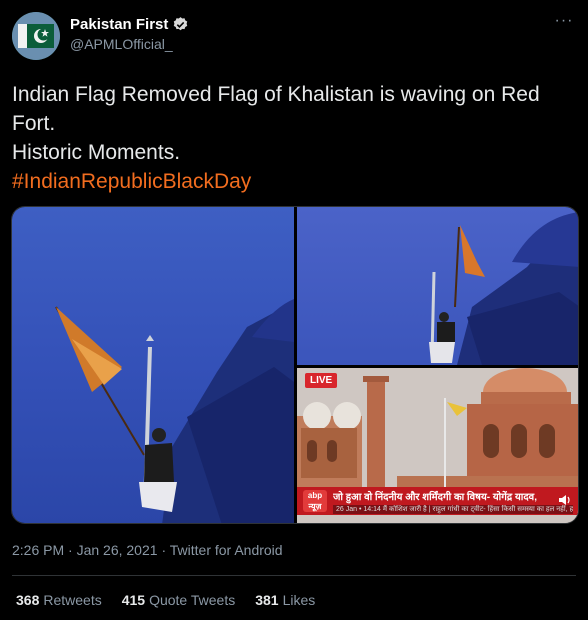  Describe the element at coordinates (129, 34) in the screenshot. I see `author-info: Pakistan First @APMLOfficial_` at that location.